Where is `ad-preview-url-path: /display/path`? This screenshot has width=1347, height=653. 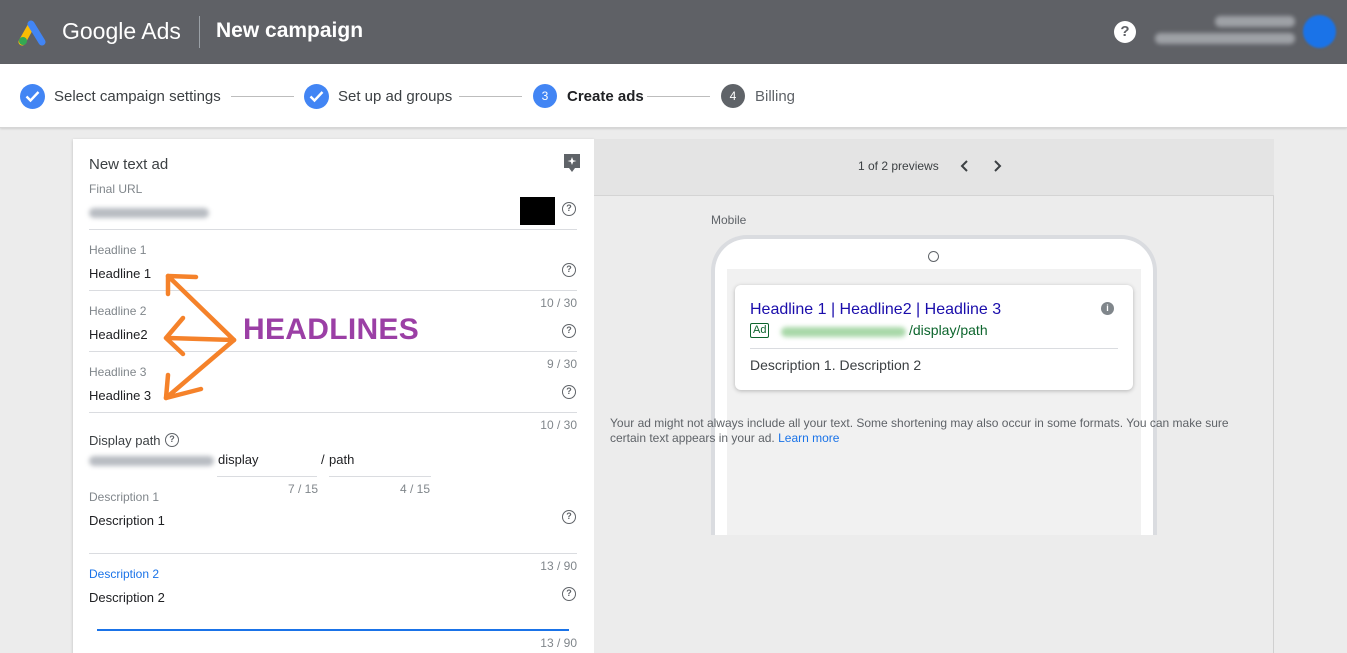
ad-preview-url-path: /display/path is located at coordinates (948, 330).